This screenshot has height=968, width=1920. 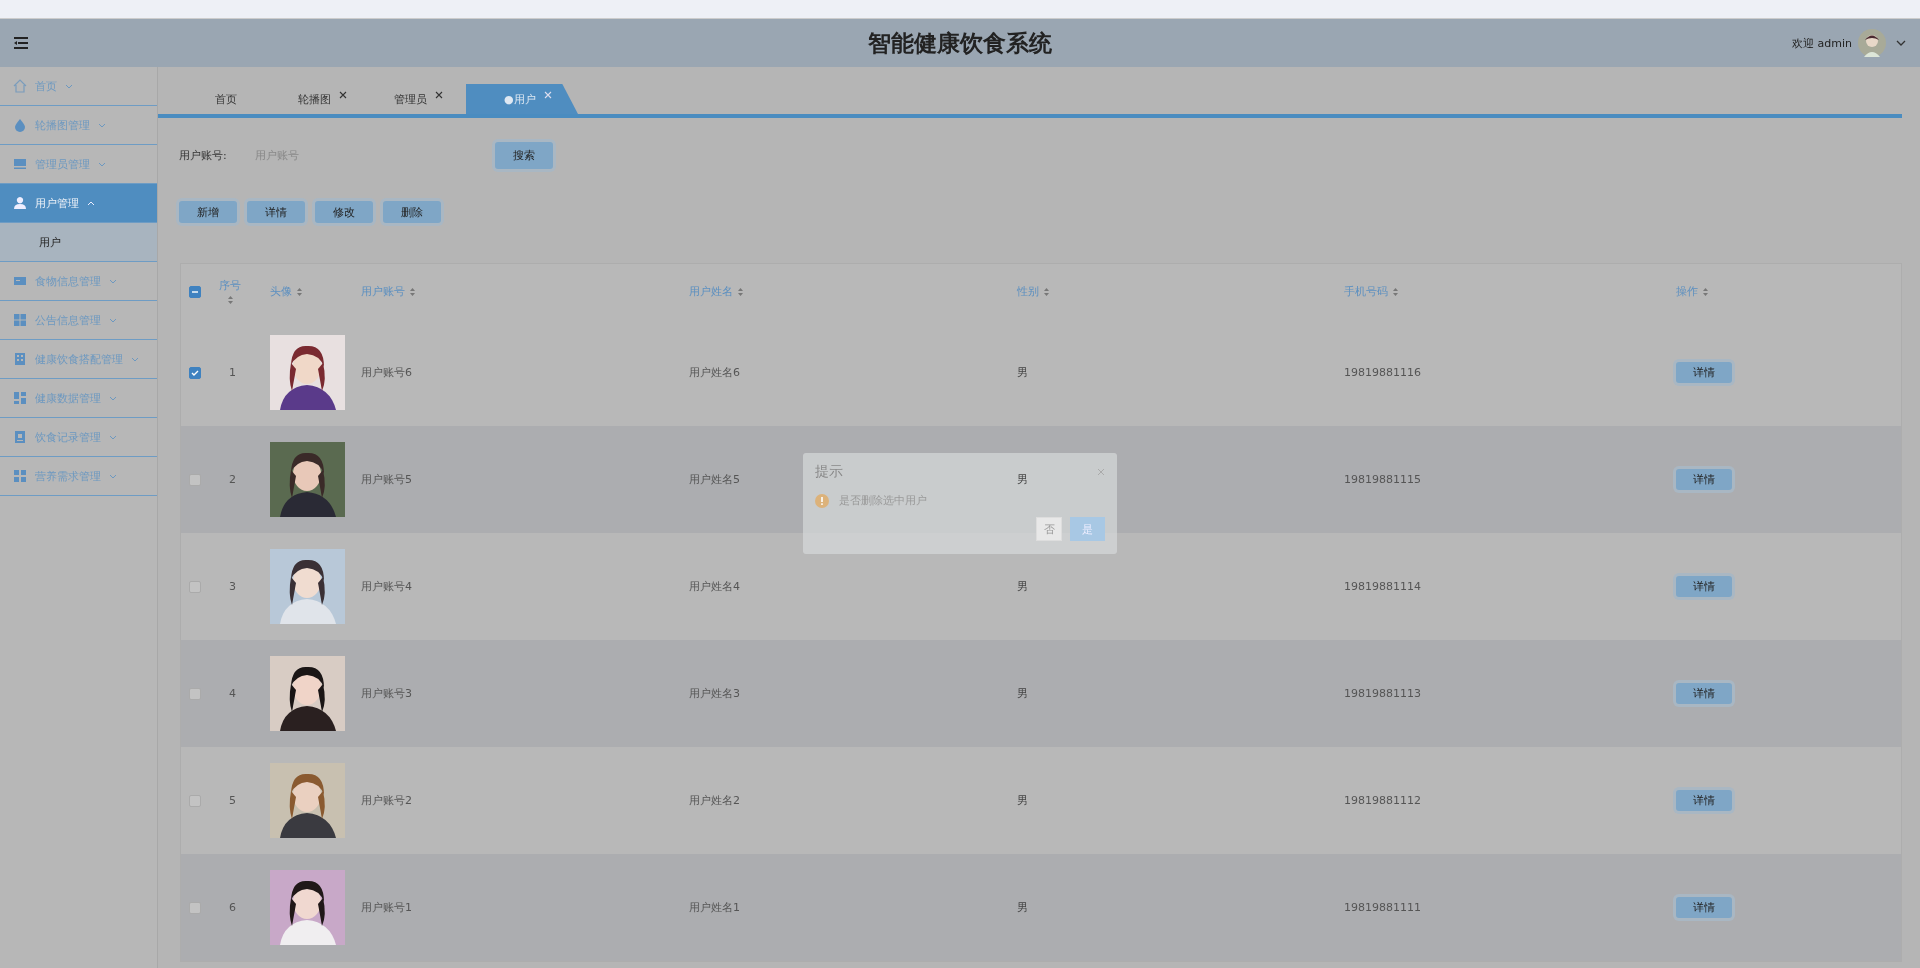 I want to click on column-header: 序号, so click(x=230, y=285).